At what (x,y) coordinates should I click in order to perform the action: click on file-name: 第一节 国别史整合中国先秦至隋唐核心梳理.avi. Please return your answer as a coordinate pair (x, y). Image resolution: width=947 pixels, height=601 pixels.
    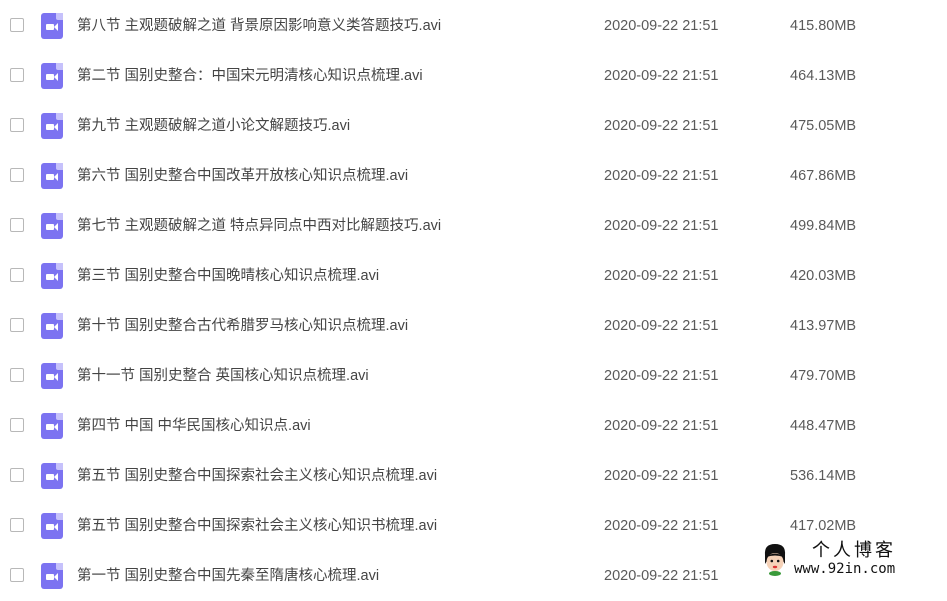
    Looking at the image, I should click on (228, 576).